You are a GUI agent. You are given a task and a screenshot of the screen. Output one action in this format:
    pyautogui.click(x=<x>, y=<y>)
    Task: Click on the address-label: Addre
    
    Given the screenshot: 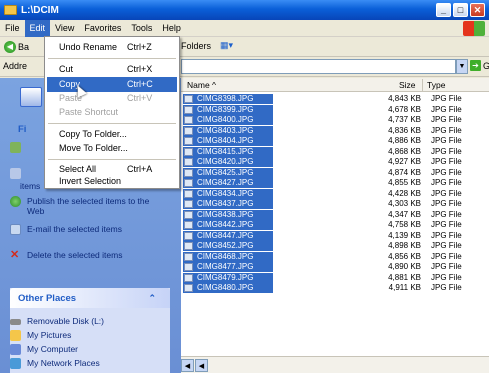 What is the action you would take?
    pyautogui.click(x=15, y=66)
    